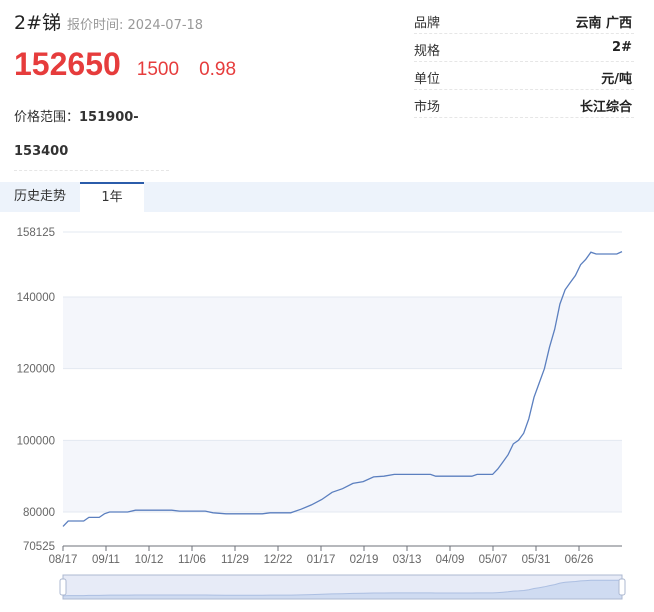 This screenshot has height=612, width=654. I want to click on spec-row-brand: 品牌 云南 广西, so click(524, 20).